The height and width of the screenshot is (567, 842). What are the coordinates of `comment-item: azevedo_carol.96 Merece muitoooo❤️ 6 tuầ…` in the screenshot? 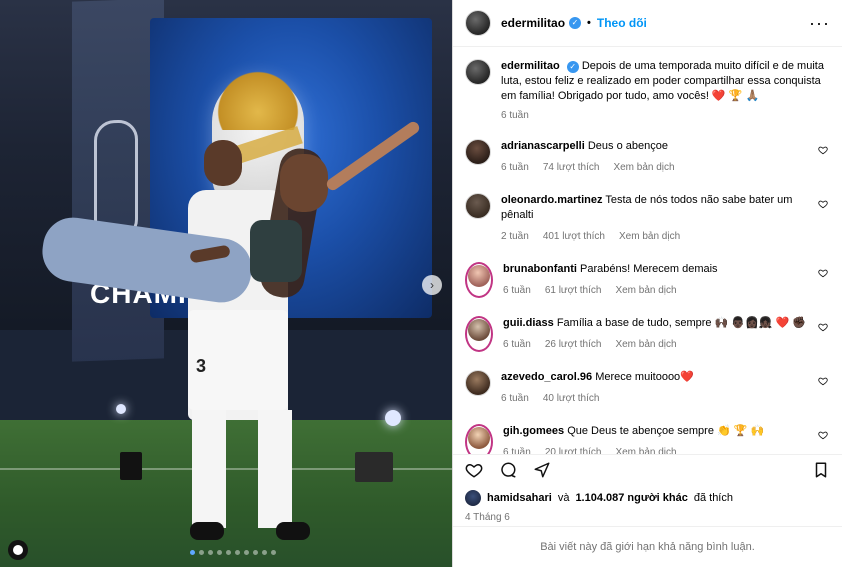 It's located at (647, 388).